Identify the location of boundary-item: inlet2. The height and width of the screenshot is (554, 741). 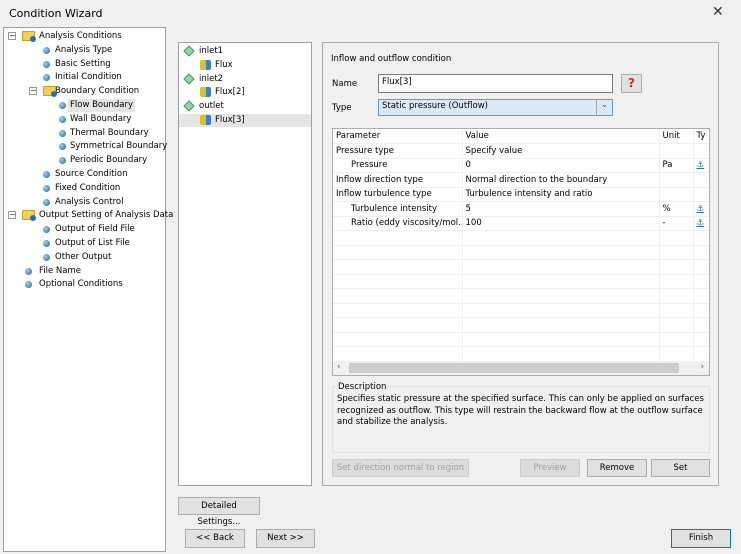
(245, 79).